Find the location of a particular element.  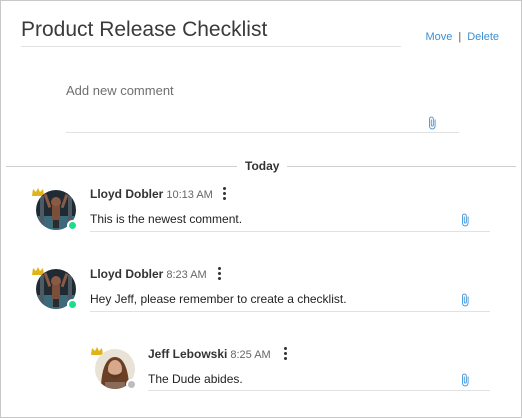

comment-time: 8:23 AM is located at coordinates (186, 275).